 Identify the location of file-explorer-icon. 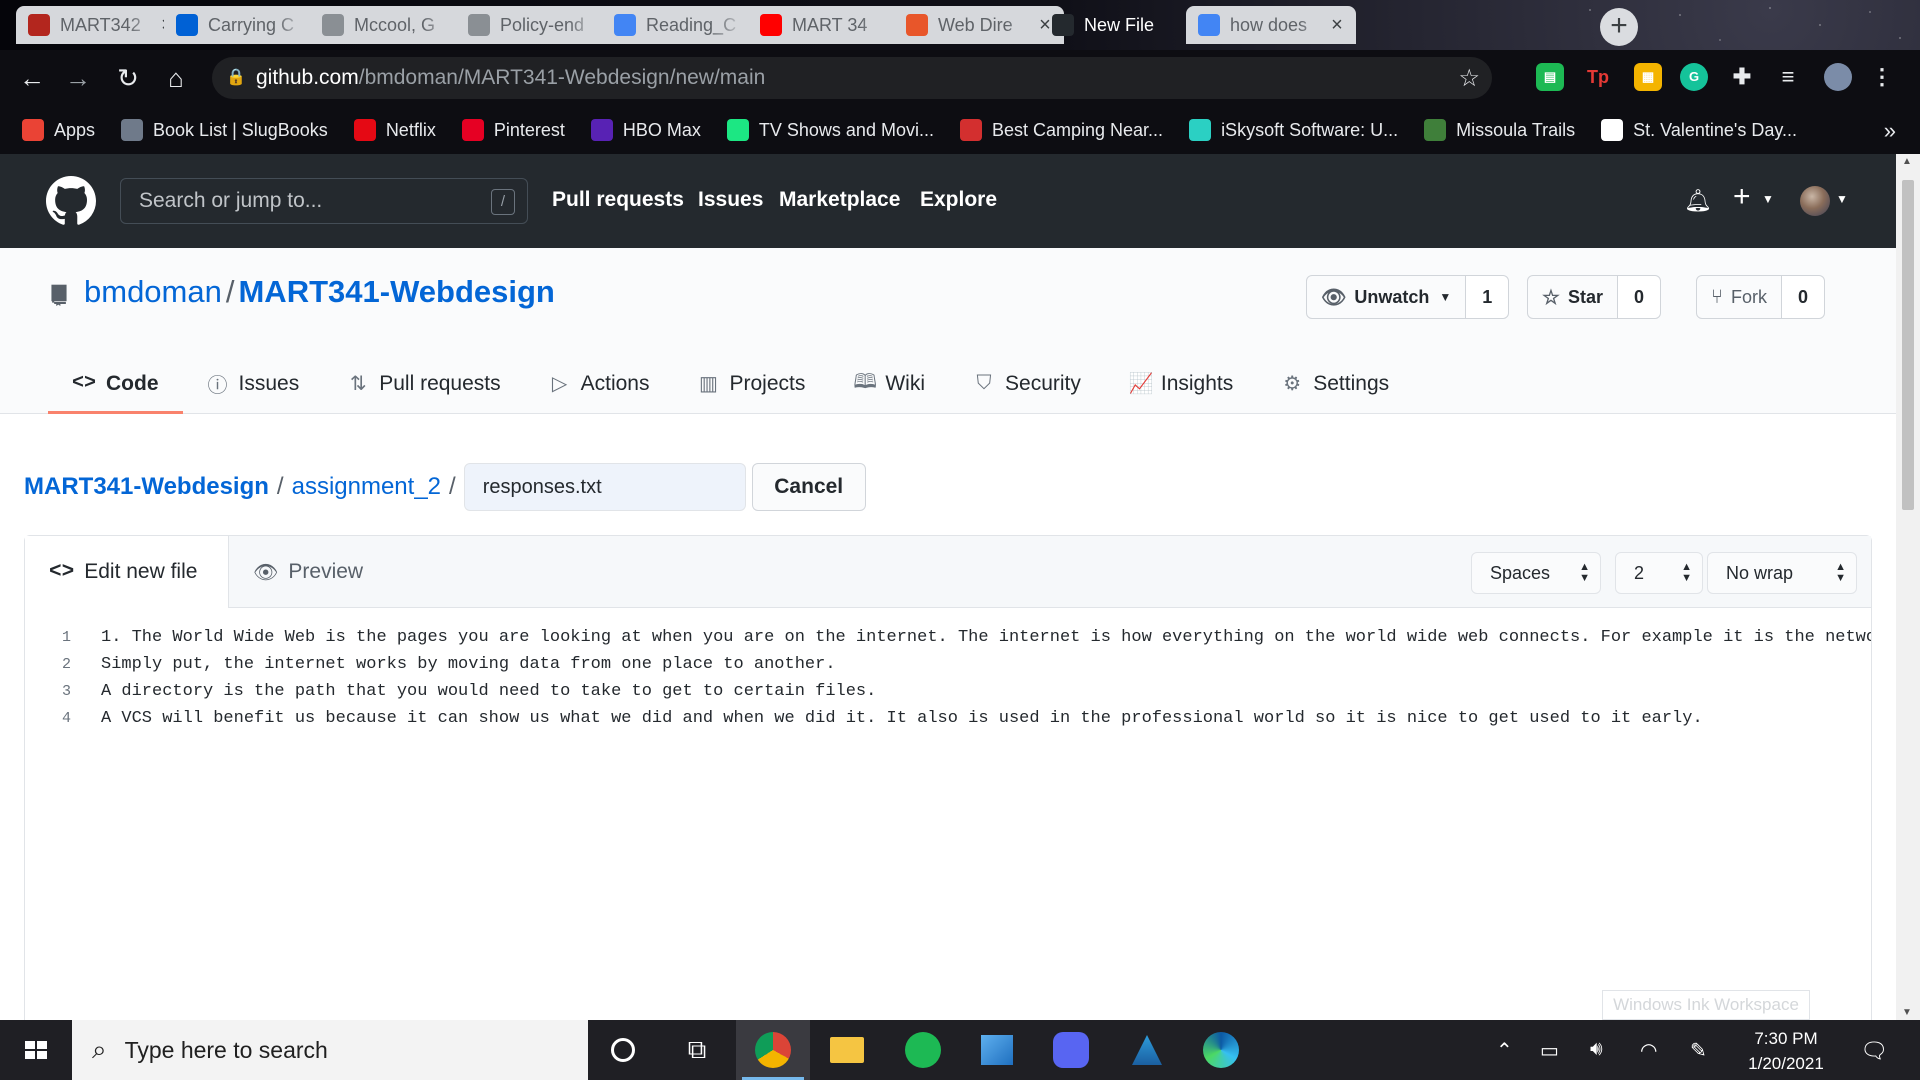
(847, 1050).